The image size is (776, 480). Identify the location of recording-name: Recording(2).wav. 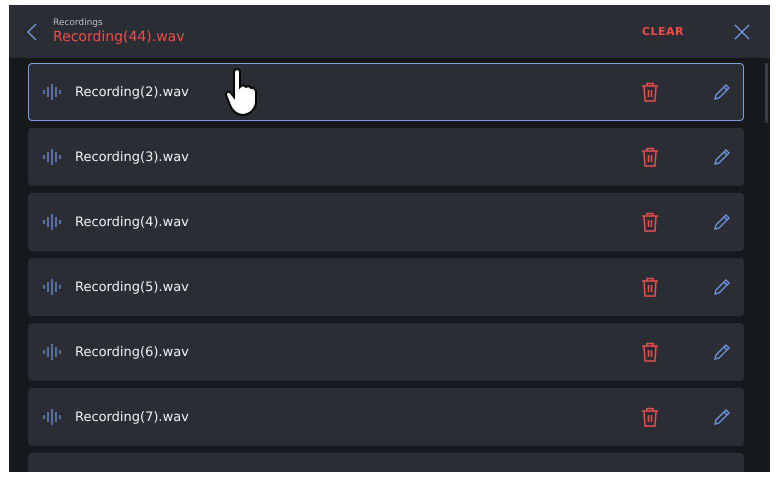
(132, 92).